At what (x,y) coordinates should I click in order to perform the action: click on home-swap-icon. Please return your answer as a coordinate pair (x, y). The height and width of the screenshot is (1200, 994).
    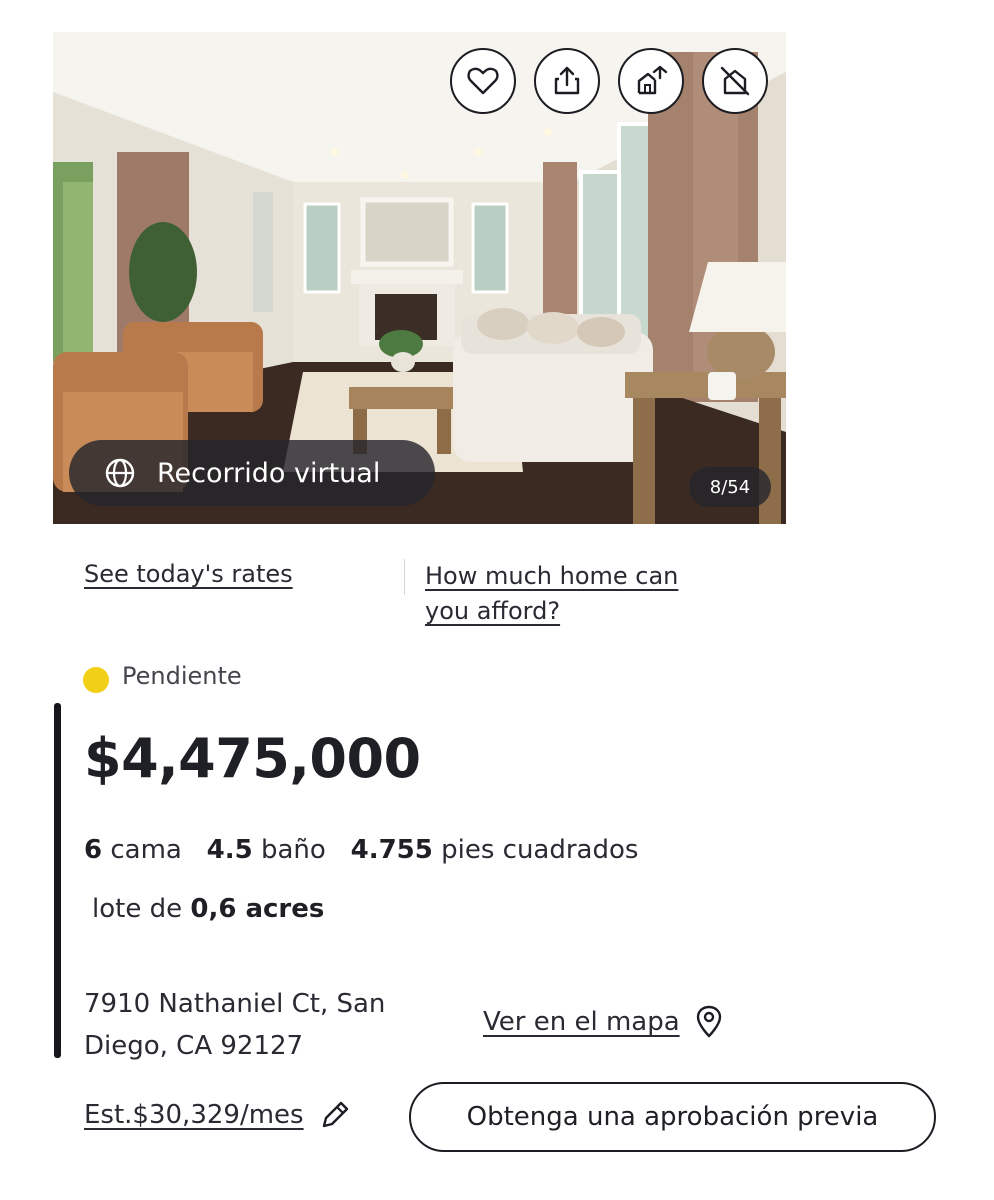
    Looking at the image, I should click on (652, 80).